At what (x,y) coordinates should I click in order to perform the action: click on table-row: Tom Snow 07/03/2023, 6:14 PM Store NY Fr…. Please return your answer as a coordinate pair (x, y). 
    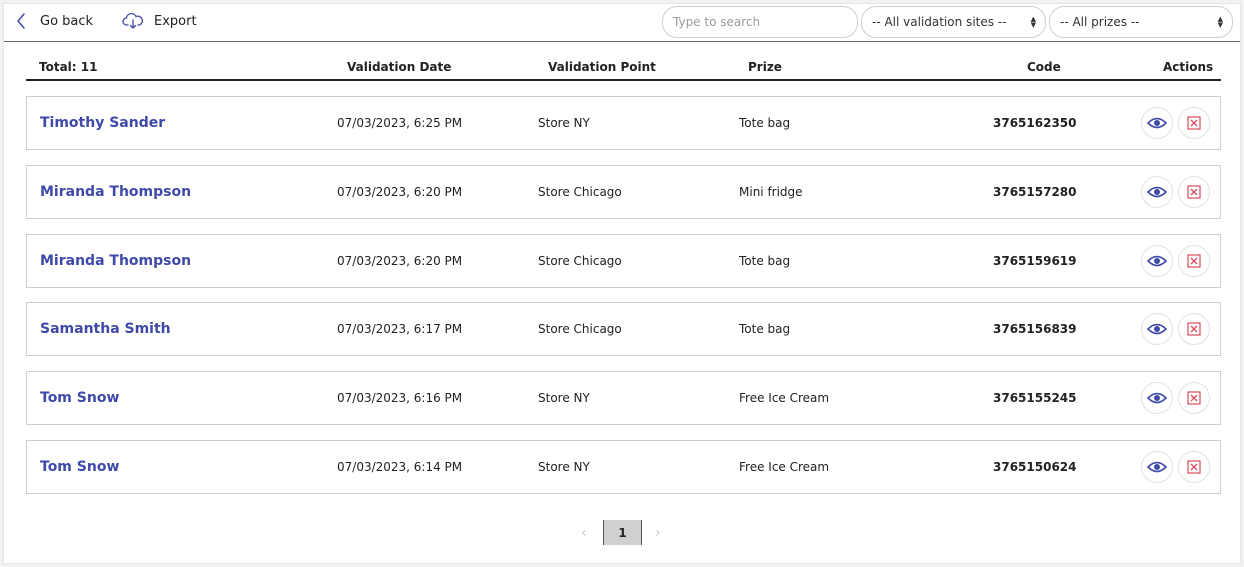
    Looking at the image, I should click on (623, 467).